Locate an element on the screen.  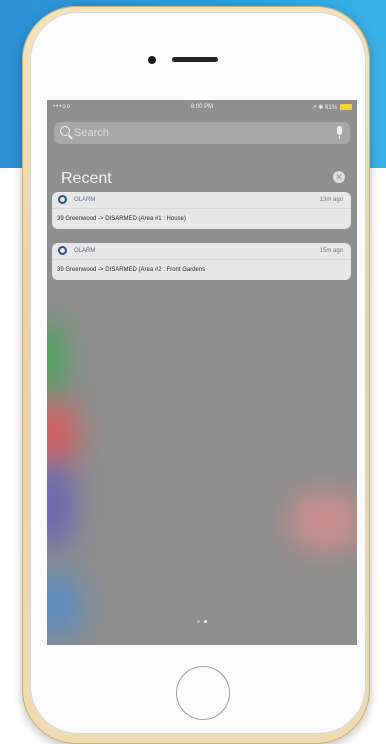
notification-header: OLARM 15m ago is located at coordinates (201, 251).